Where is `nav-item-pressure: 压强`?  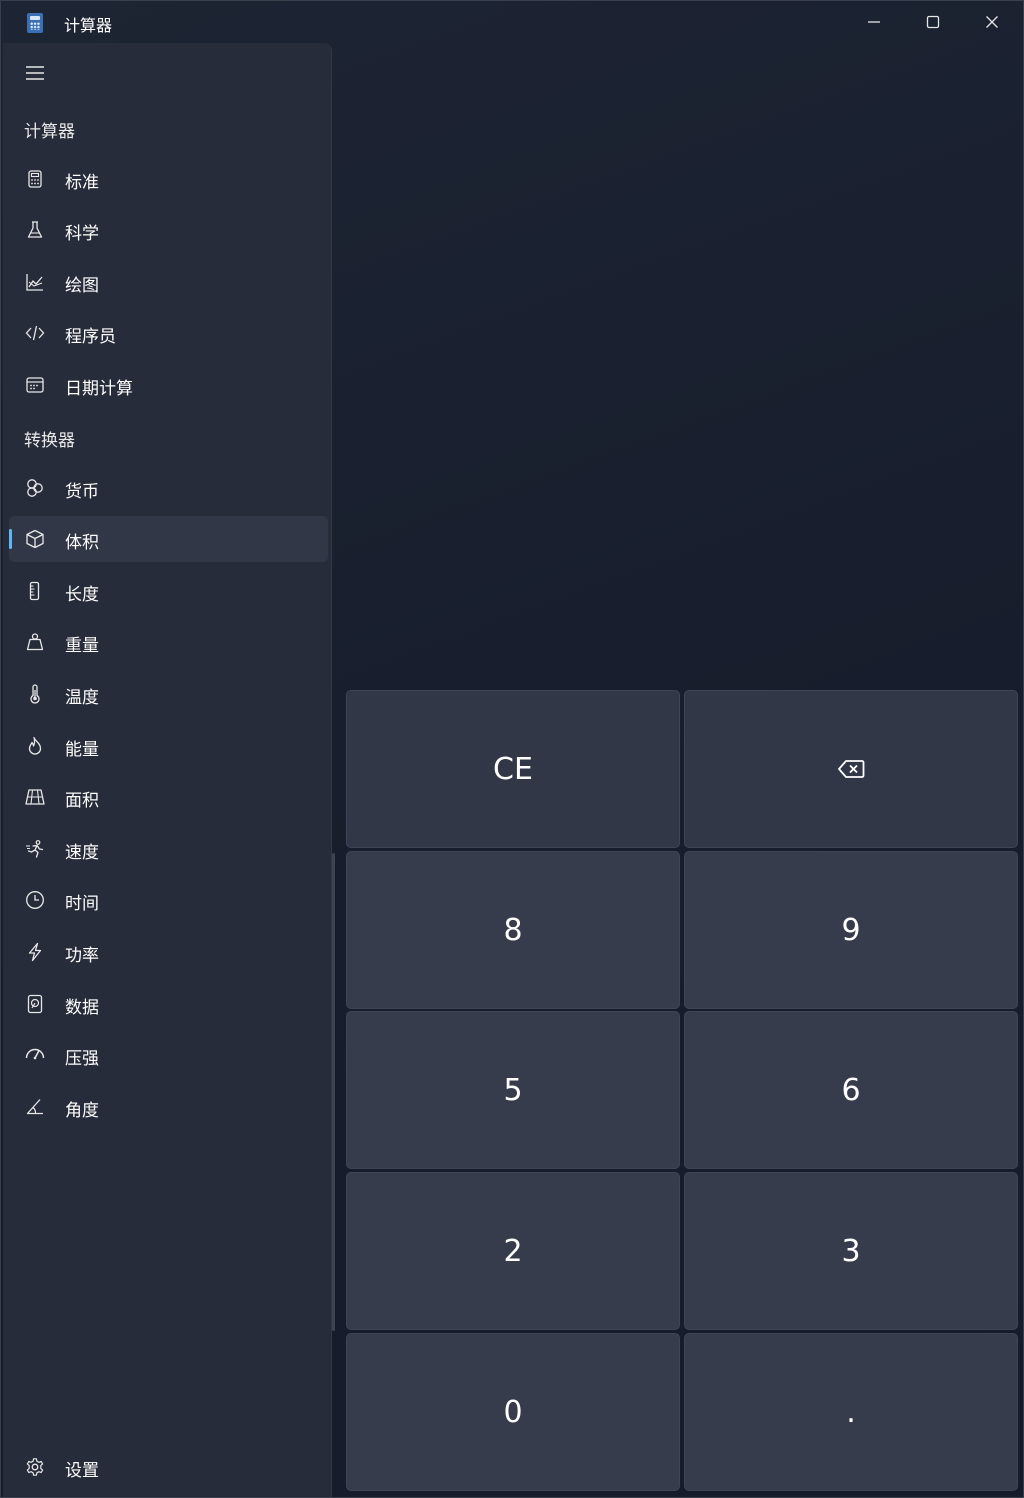
nav-item-pressure: 压强 is located at coordinates (168, 1055).